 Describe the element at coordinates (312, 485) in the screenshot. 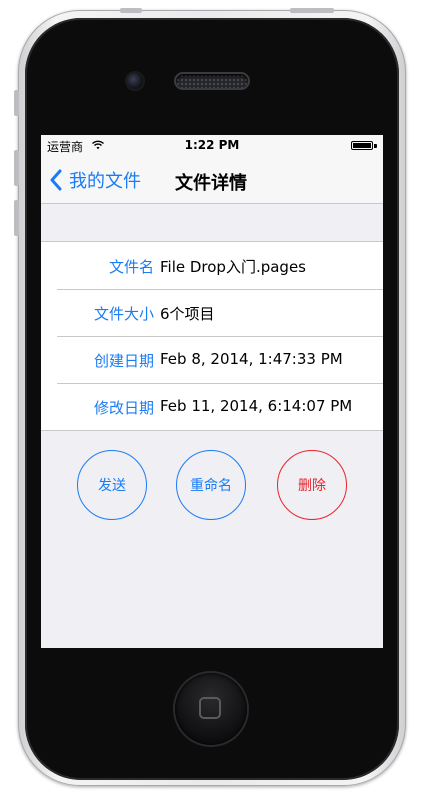

I see `delete-button: 删除` at that location.